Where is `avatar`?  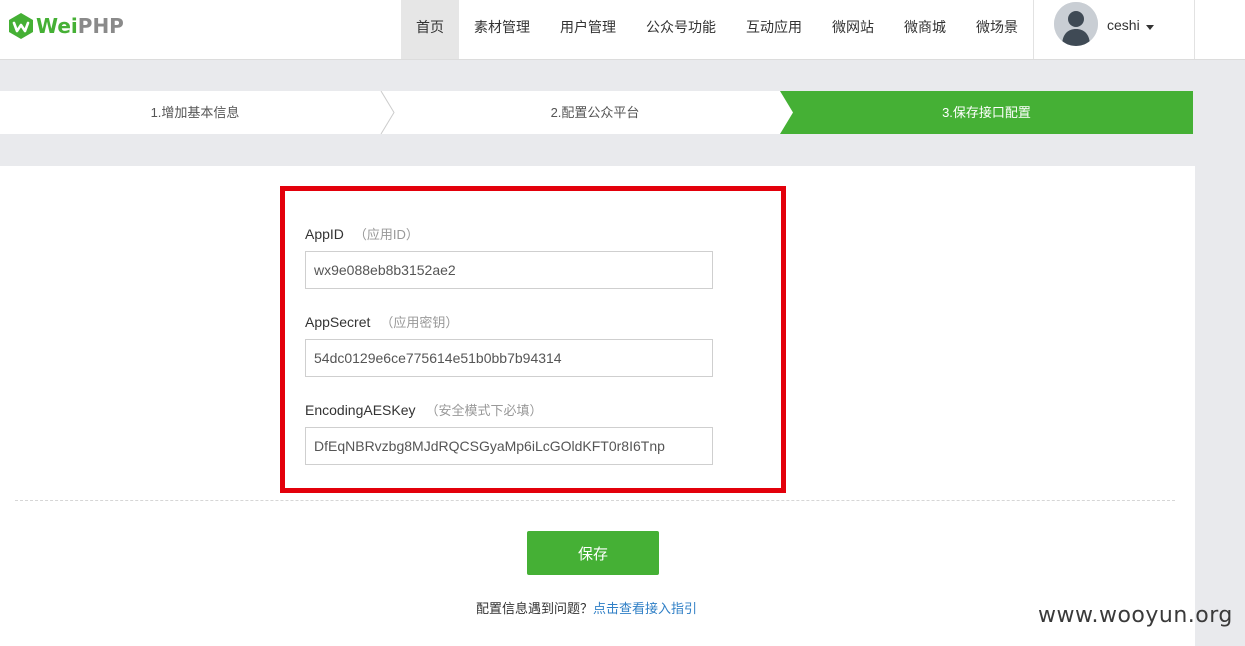 avatar is located at coordinates (1076, 24).